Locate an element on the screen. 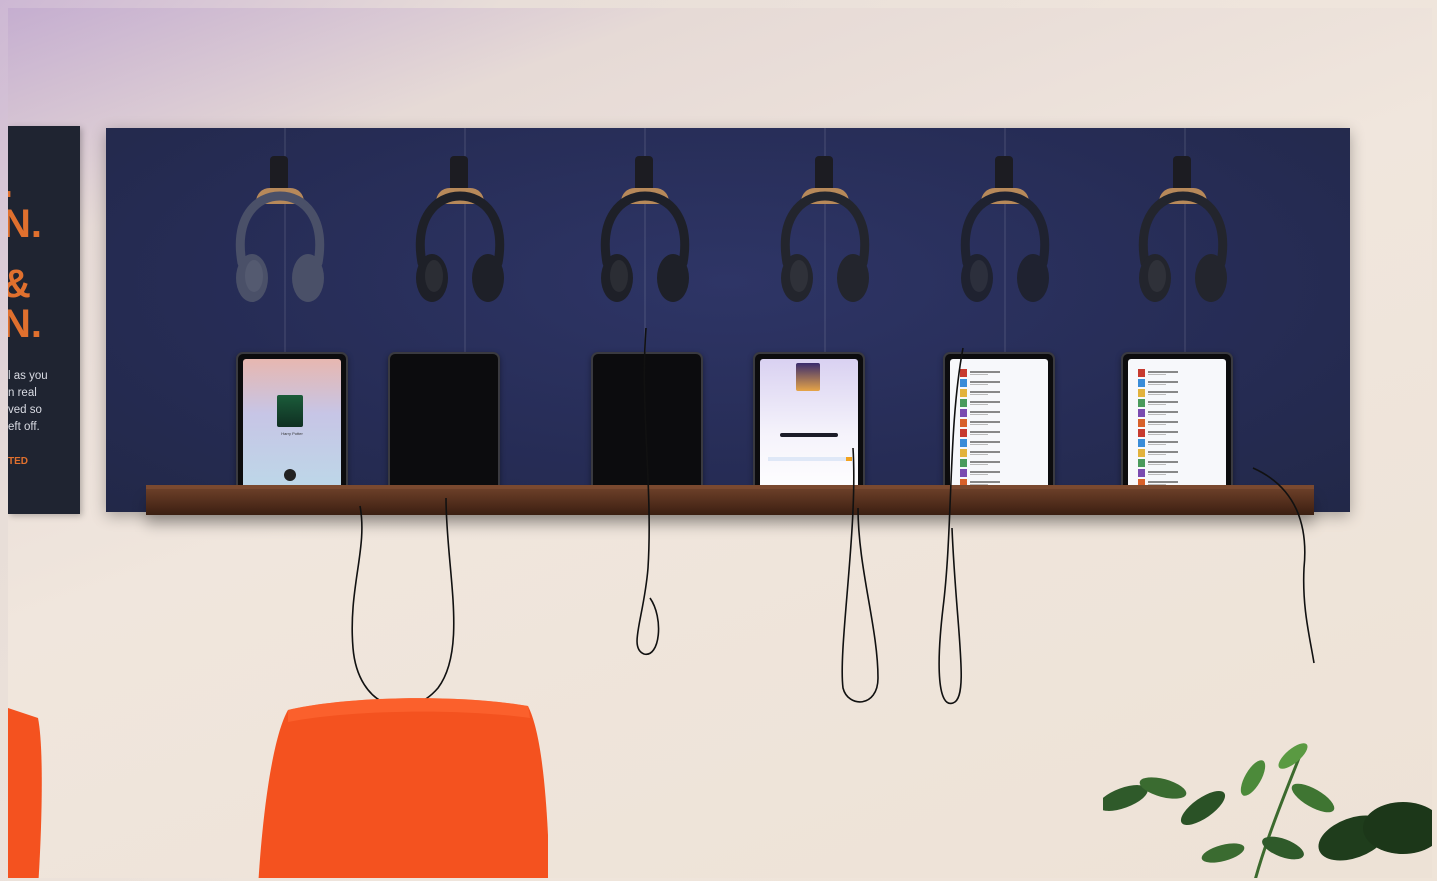 This screenshot has height=881, width=1437. tablet-device: Harry Potter is located at coordinates (292, 427).